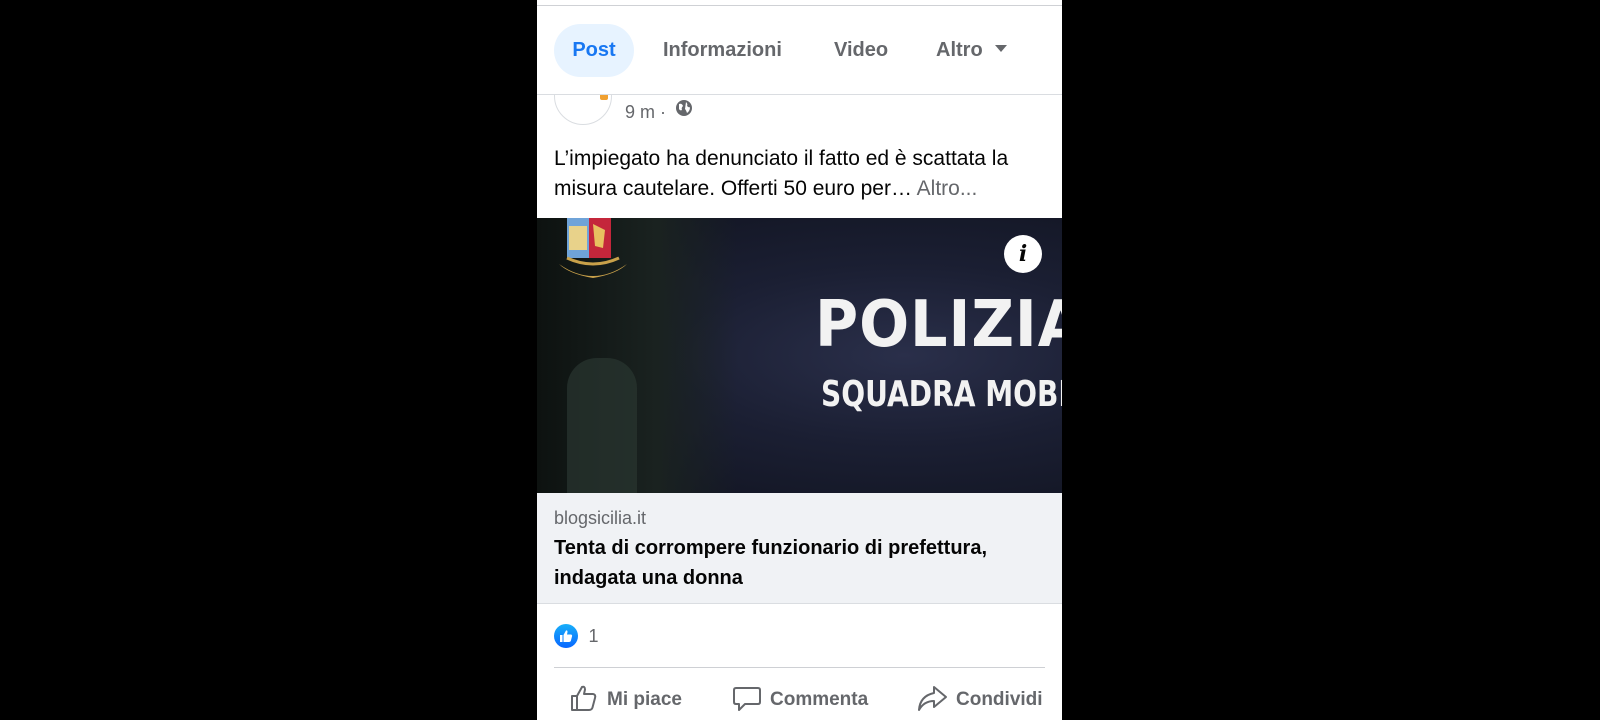 This screenshot has width=1600, height=720. I want to click on globe-icon, so click(684, 111).